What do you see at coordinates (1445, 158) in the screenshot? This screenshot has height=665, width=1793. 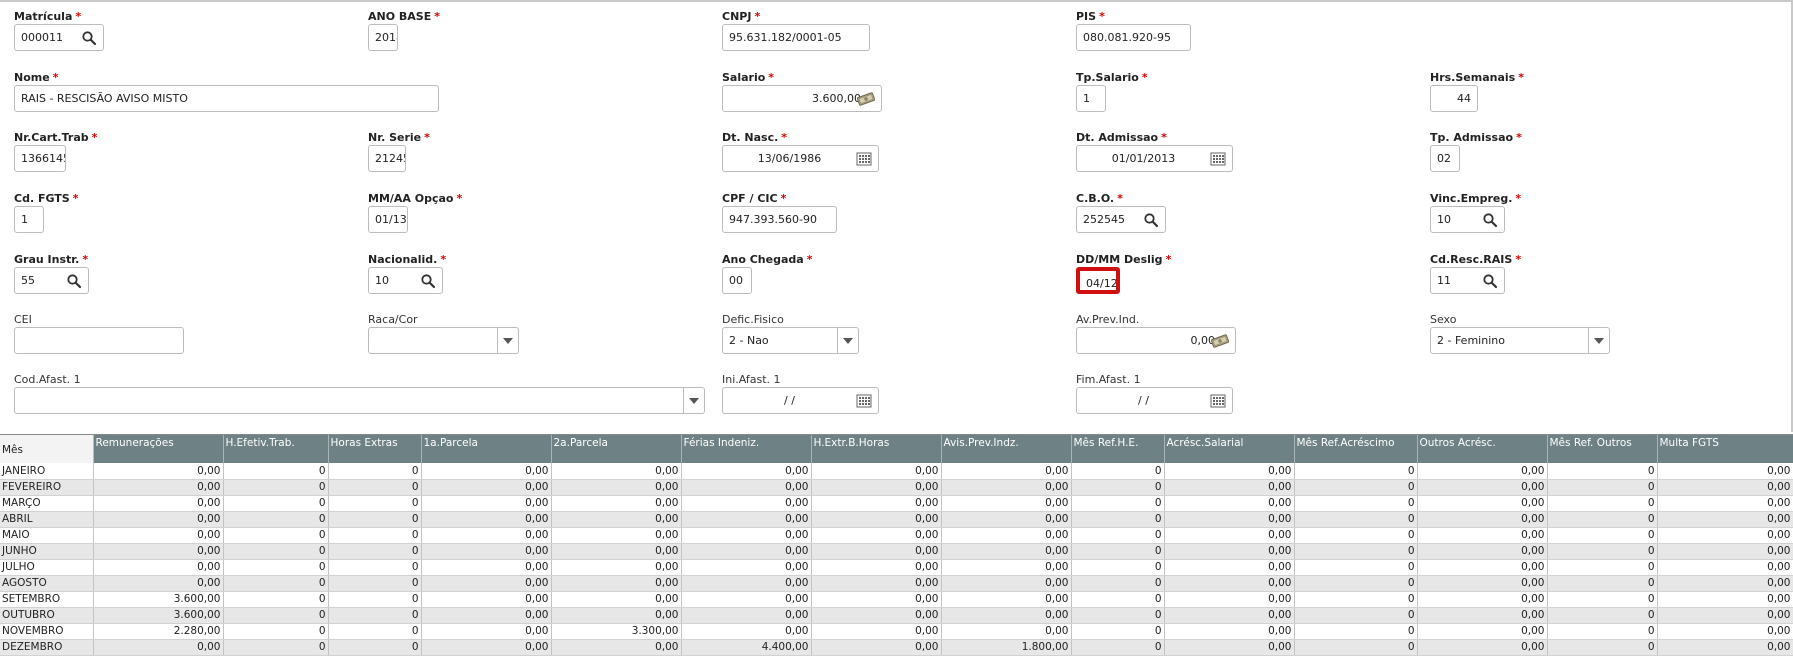 I see `tp-admissao-input: 02` at bounding box center [1445, 158].